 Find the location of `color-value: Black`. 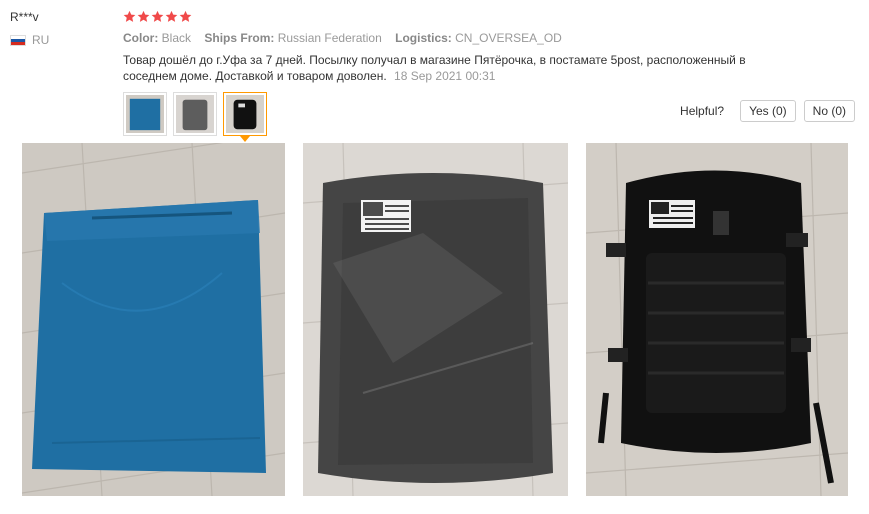

color-value: Black is located at coordinates (176, 38).